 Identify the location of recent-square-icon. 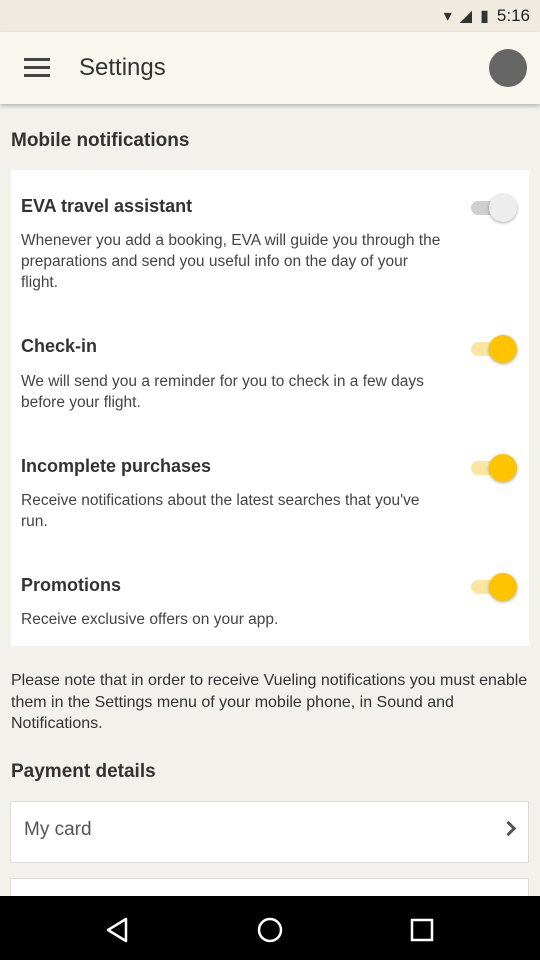
(422, 930).